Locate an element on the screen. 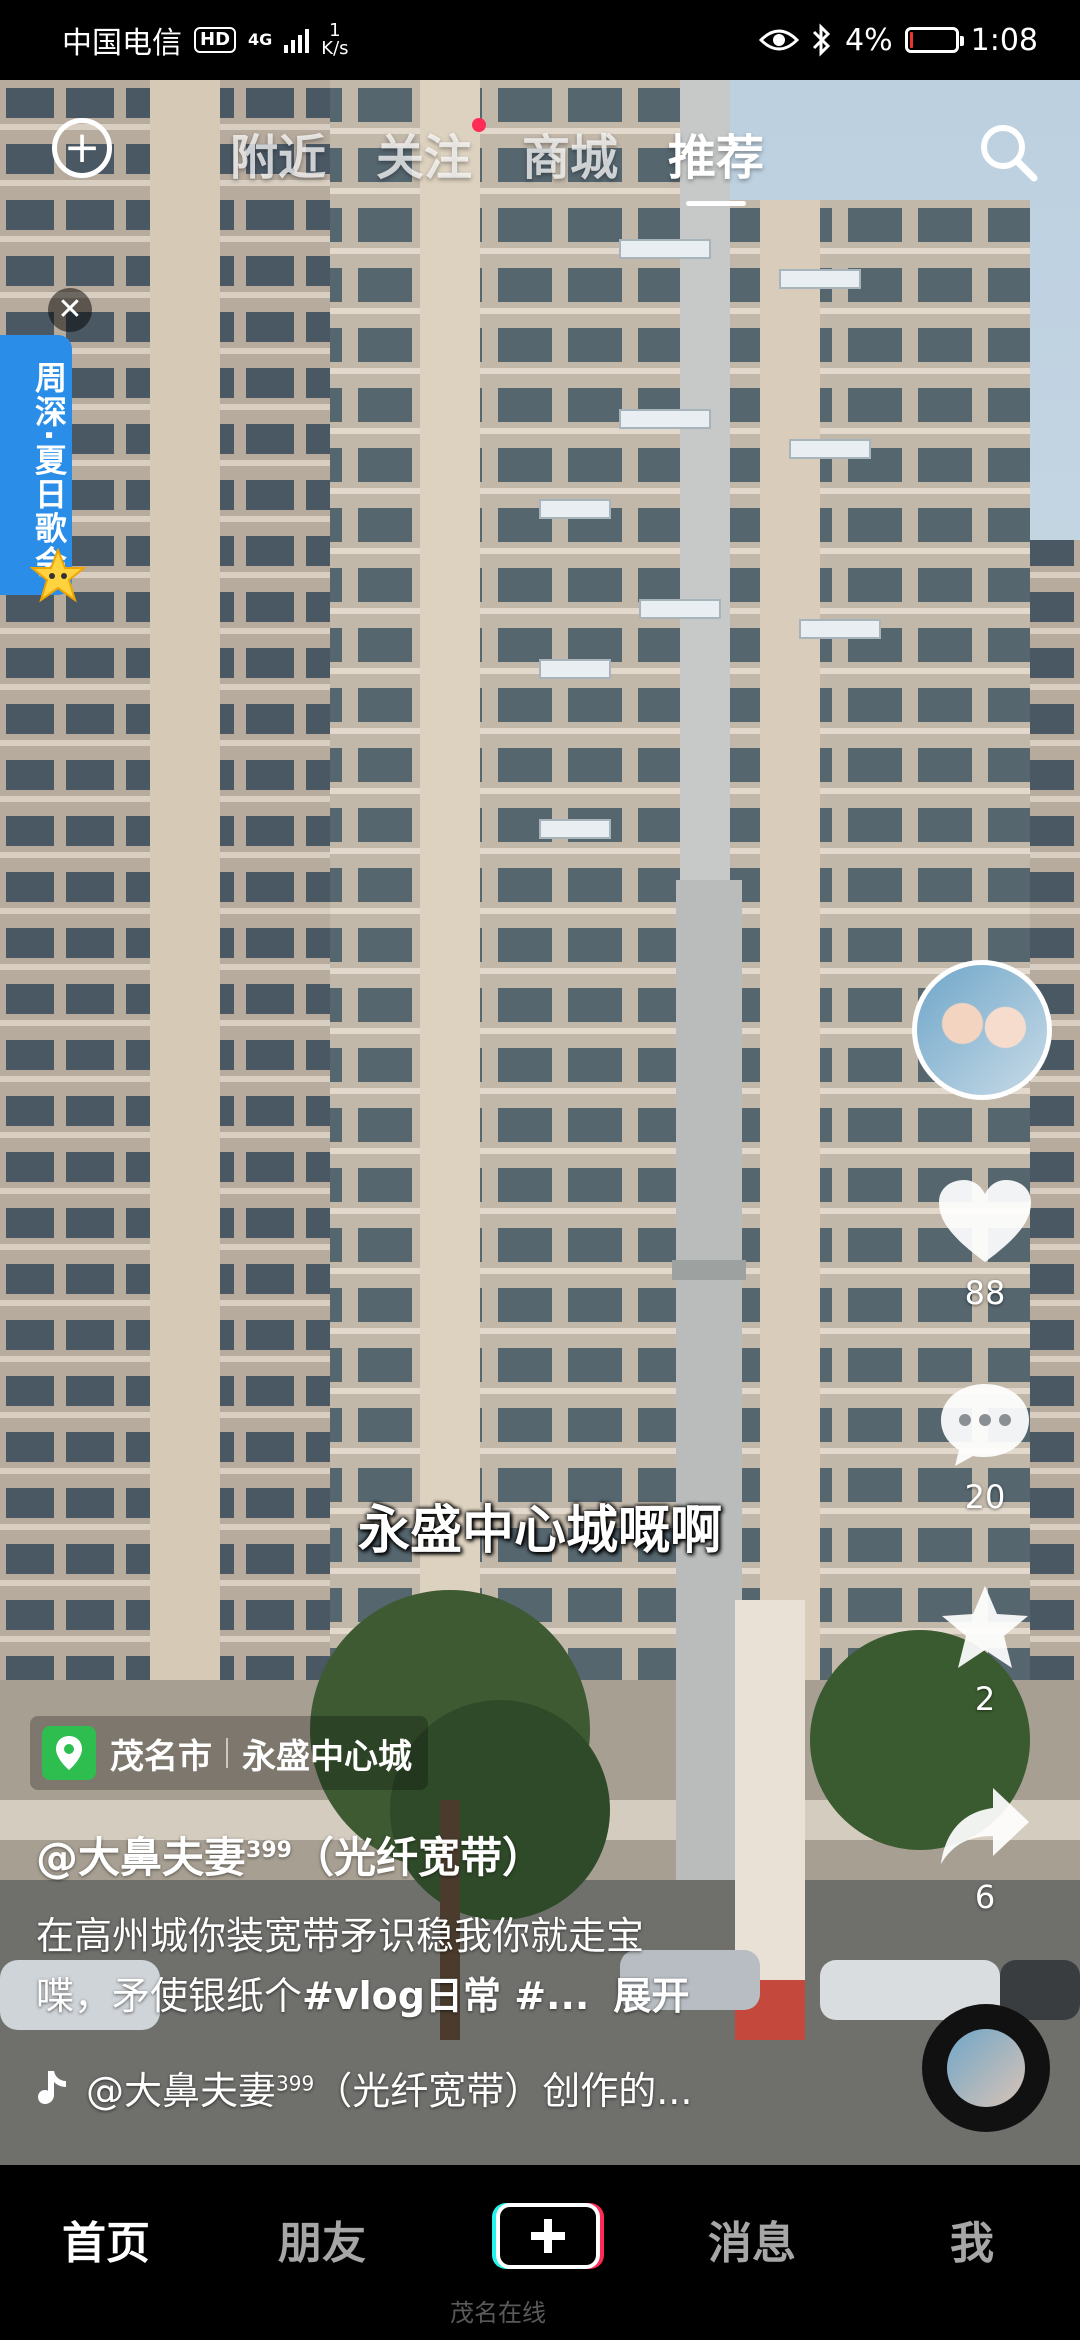 The width and height of the screenshot is (1080, 2340). network-type: 4G is located at coordinates (260, 39).